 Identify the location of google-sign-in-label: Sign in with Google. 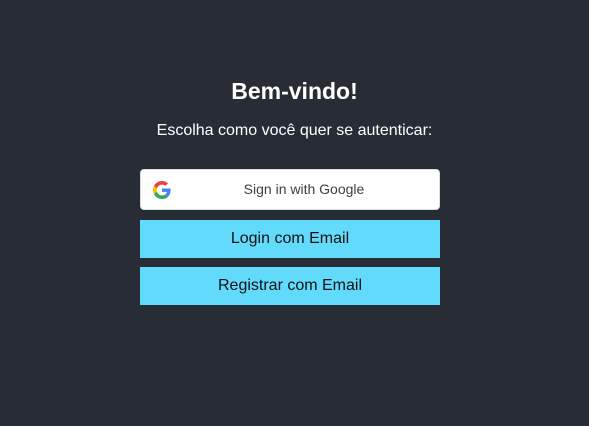
(304, 189).